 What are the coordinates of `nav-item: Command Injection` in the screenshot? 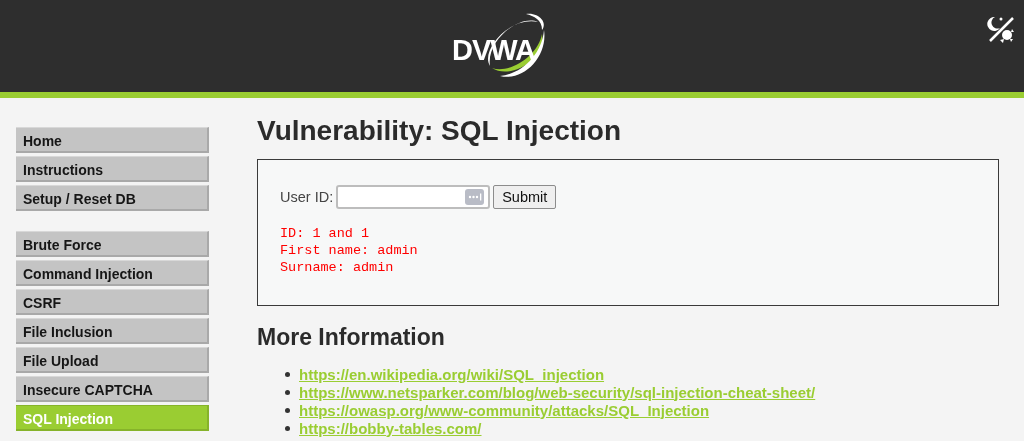 It's located at (112, 273).